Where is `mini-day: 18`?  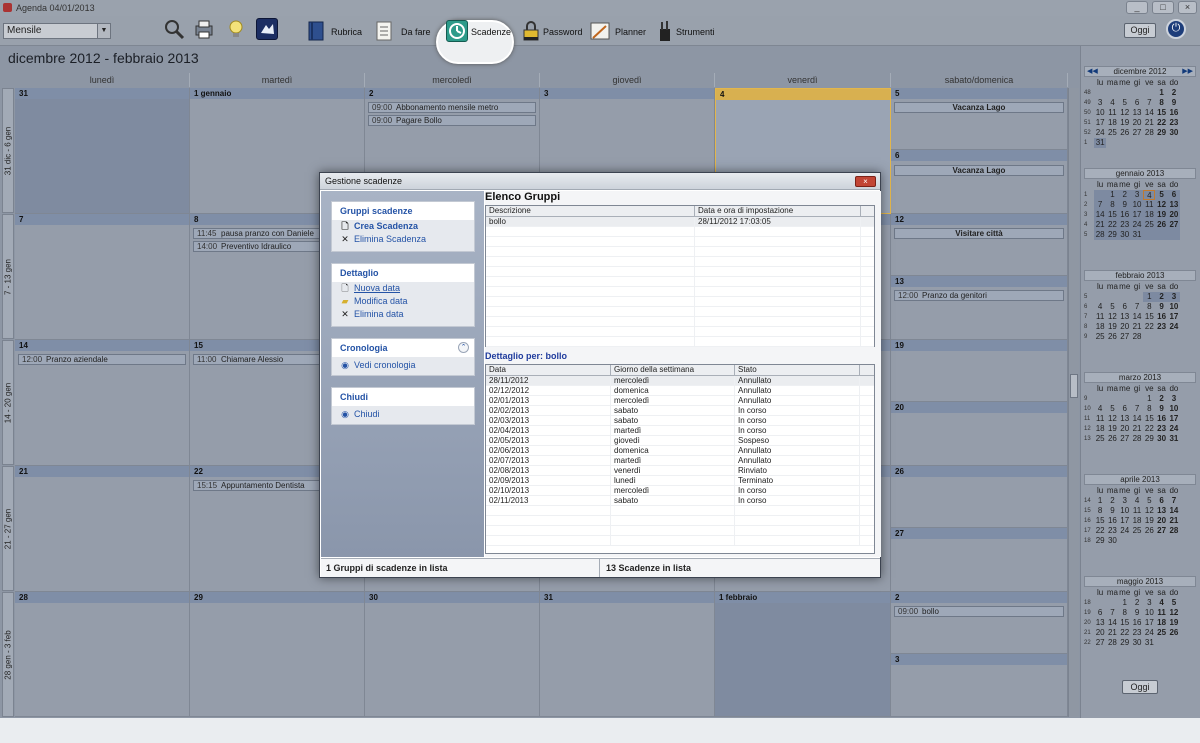 mini-day: 18 is located at coordinates (1149, 215).